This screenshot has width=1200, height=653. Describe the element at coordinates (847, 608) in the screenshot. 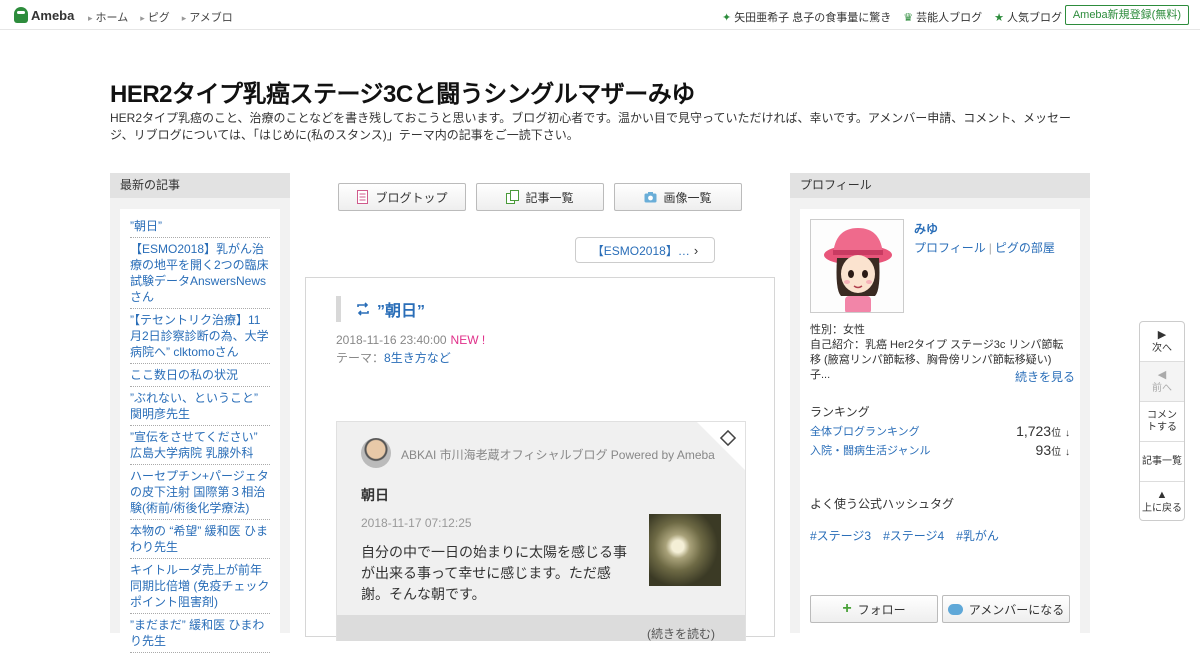

I see `plus-icon: +` at that location.